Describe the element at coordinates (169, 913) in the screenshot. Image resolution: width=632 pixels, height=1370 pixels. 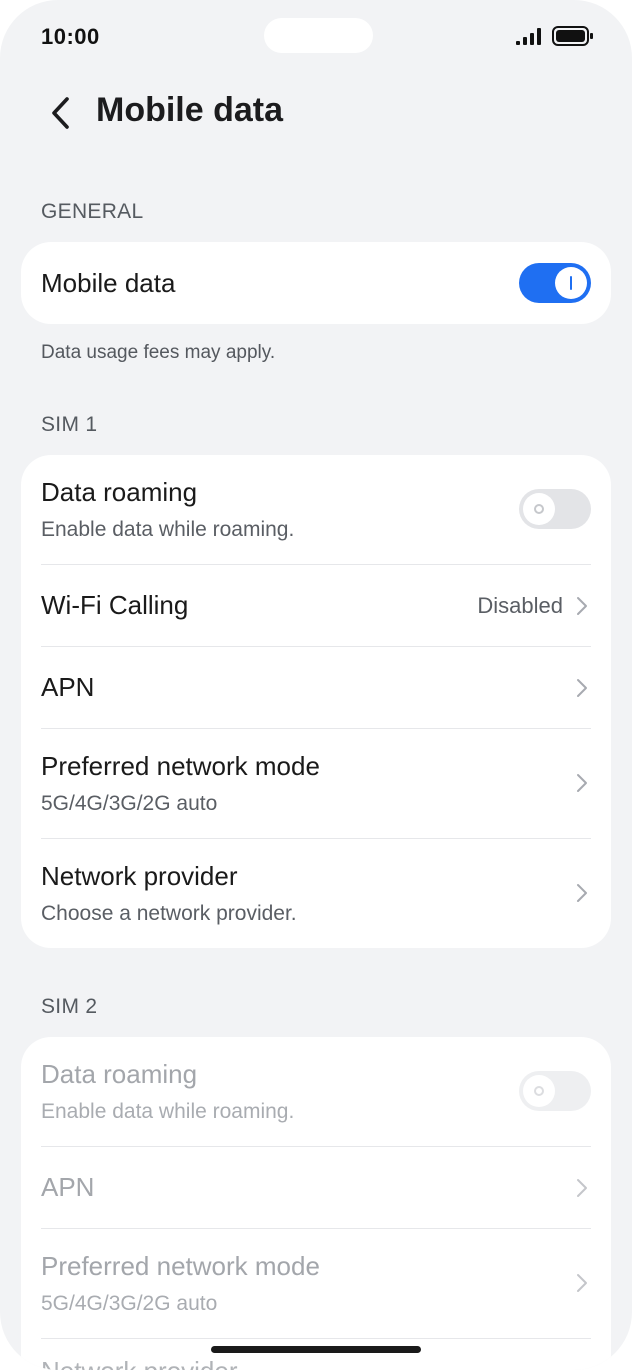
I see `sim1-network-provider-subtitle: Choose a network provider.` at that location.